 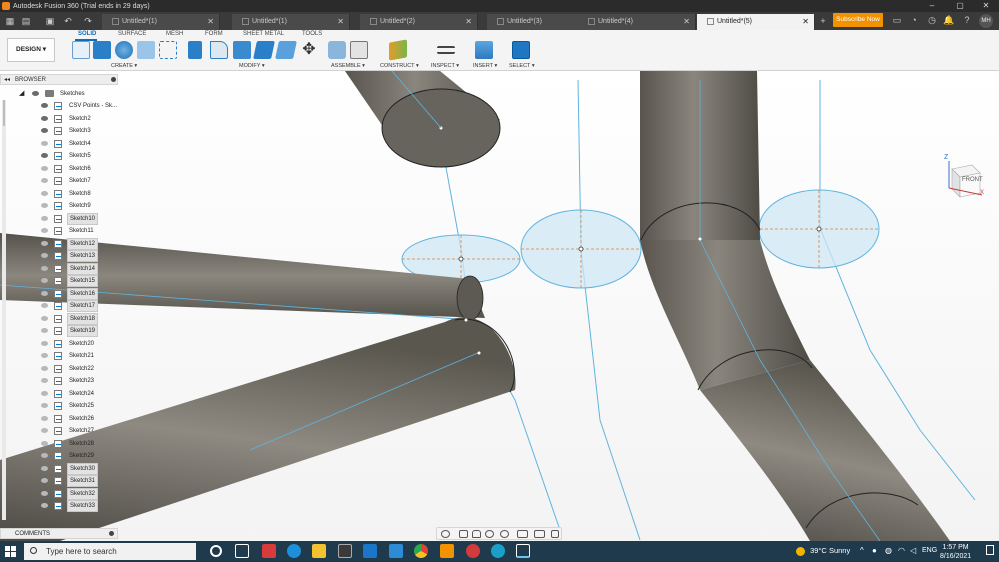 What do you see at coordinates (309, 50) in the screenshot?
I see `move-icon: ✥` at bounding box center [309, 50].